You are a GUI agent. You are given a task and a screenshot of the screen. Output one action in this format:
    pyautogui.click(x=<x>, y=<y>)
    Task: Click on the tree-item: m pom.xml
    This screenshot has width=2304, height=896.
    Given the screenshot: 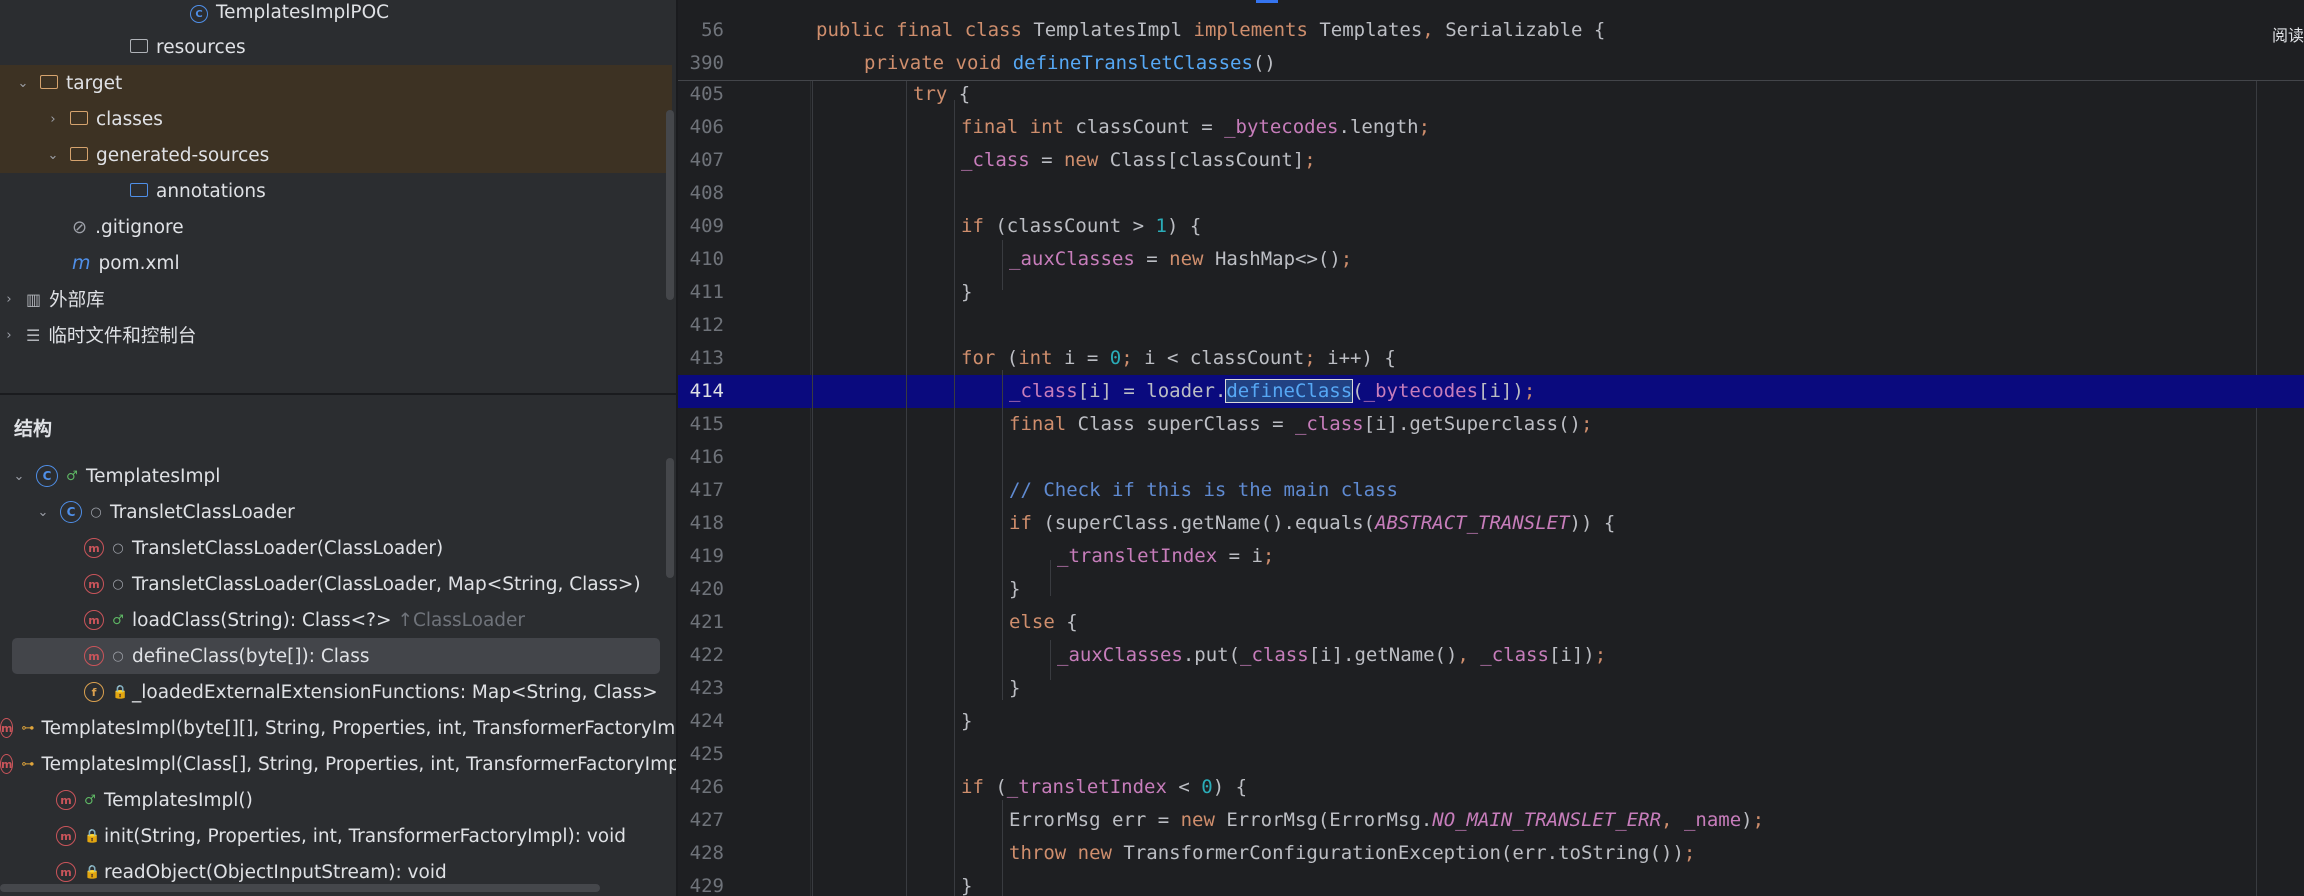 What is the action you would take?
    pyautogui.click(x=336, y=263)
    